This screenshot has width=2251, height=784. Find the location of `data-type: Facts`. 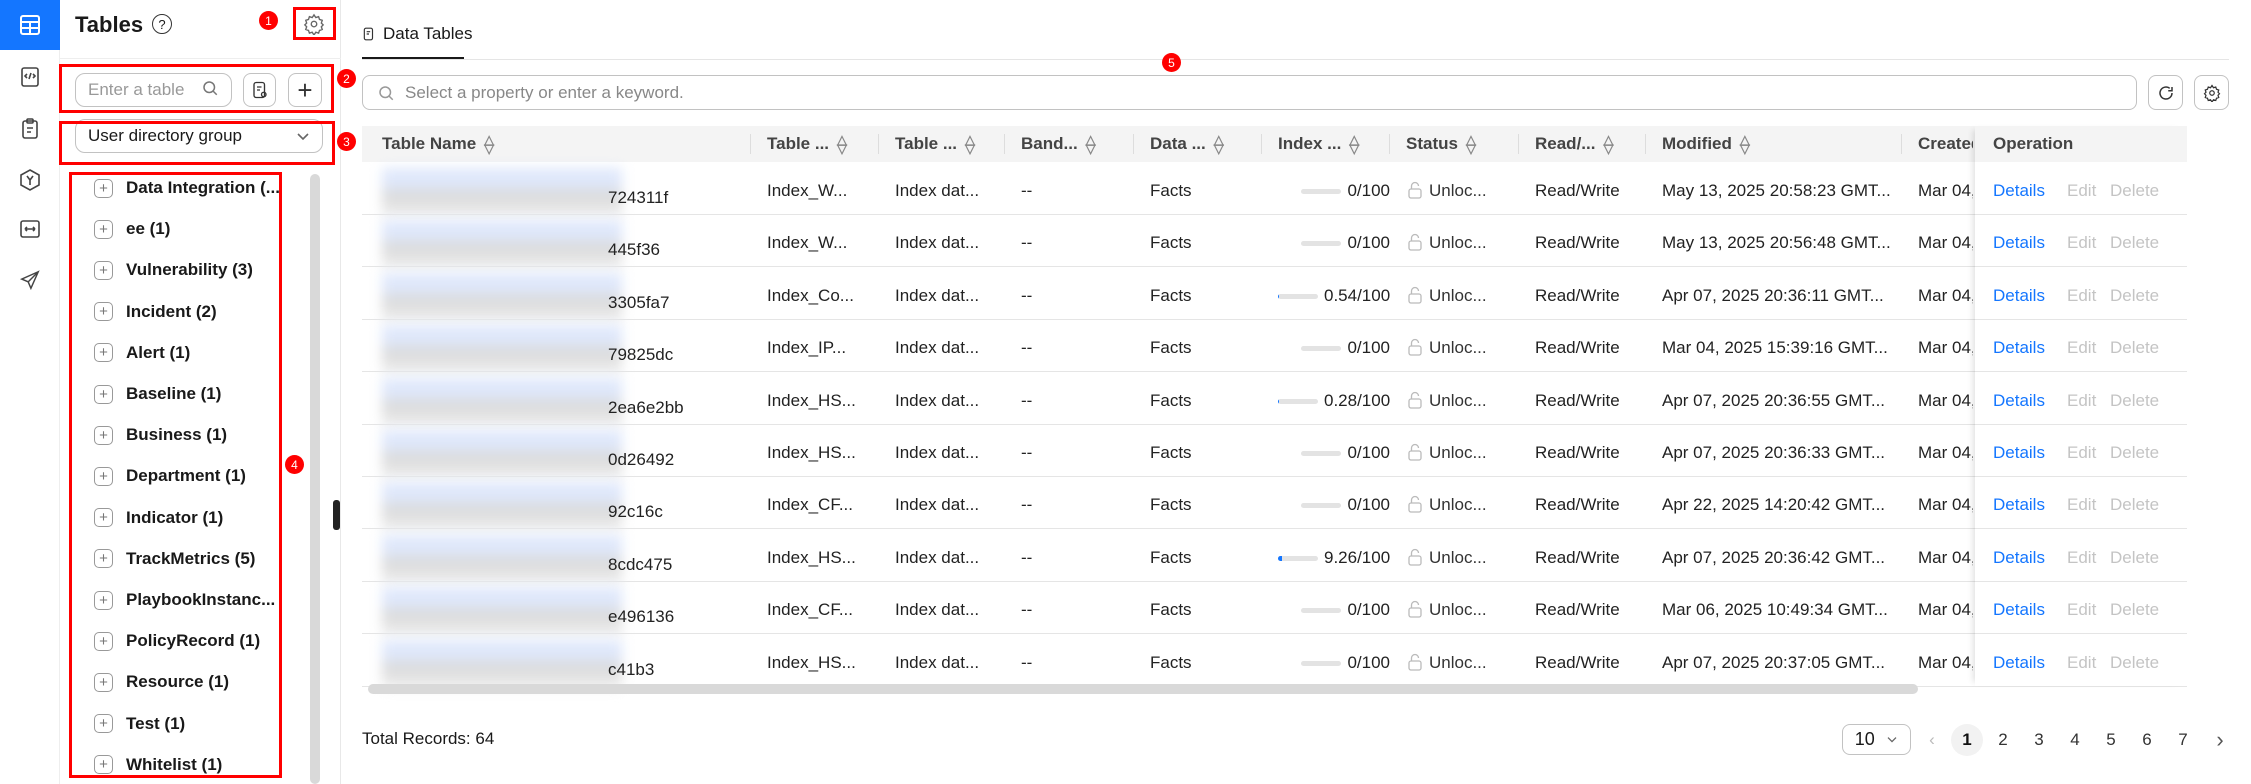

data-type: Facts is located at coordinates (1171, 295).